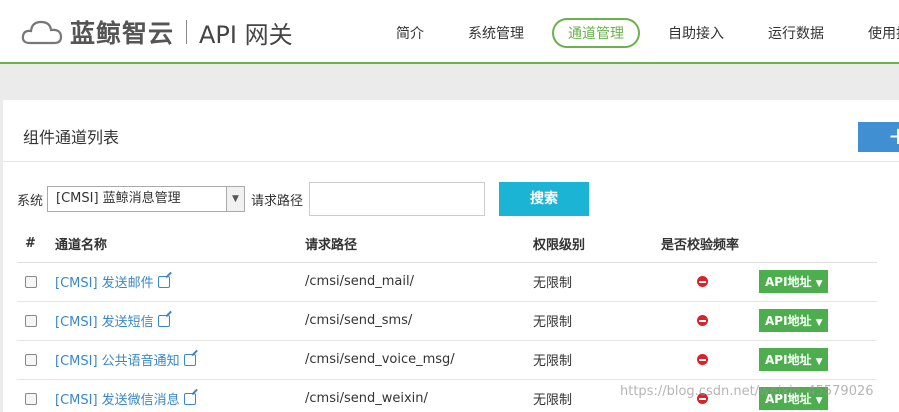 This screenshot has width=899, height=412. What do you see at coordinates (104, 283) in the screenshot?
I see `channel-name-link: [CMSI] 发送邮件` at bounding box center [104, 283].